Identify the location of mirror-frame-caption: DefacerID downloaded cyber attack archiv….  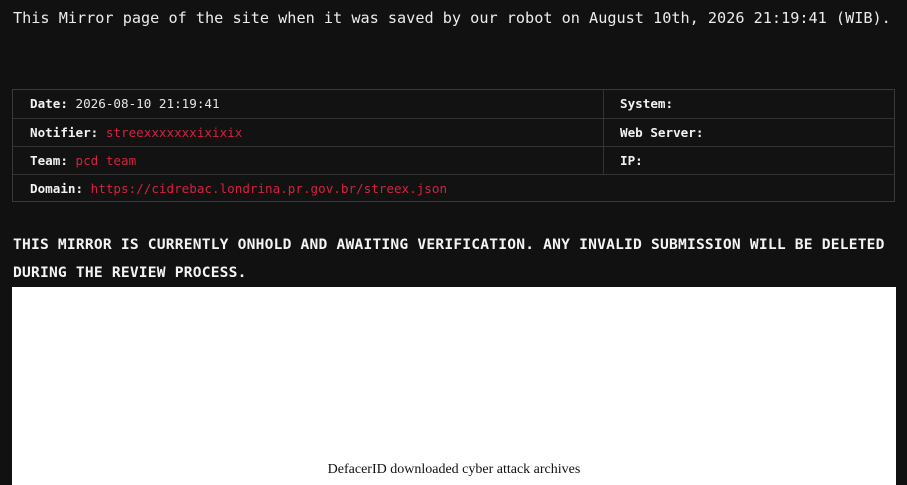
(454, 469).